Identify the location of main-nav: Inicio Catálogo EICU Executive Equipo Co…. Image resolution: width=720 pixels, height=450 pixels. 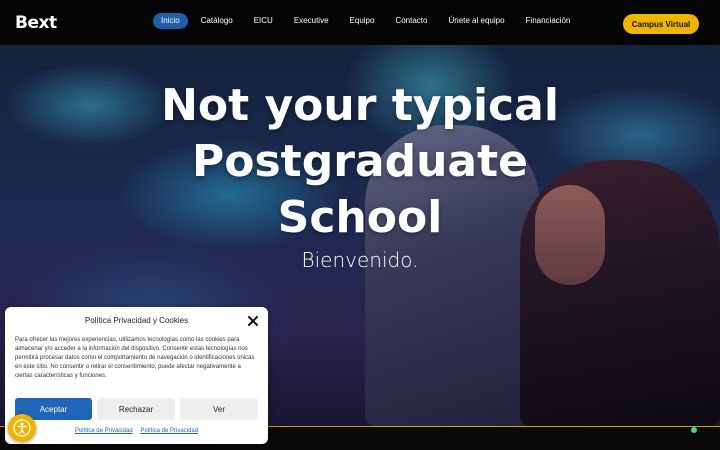
(368, 20).